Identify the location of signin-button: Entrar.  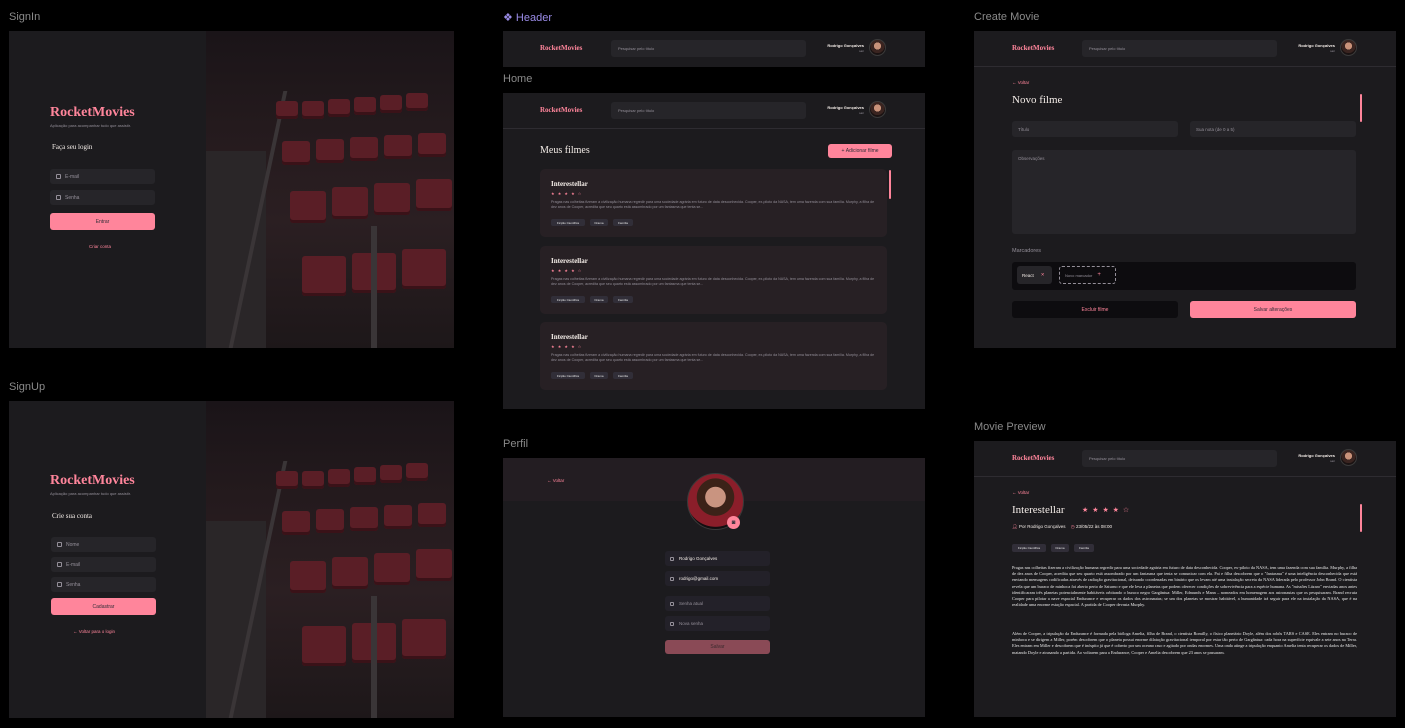
(102, 221).